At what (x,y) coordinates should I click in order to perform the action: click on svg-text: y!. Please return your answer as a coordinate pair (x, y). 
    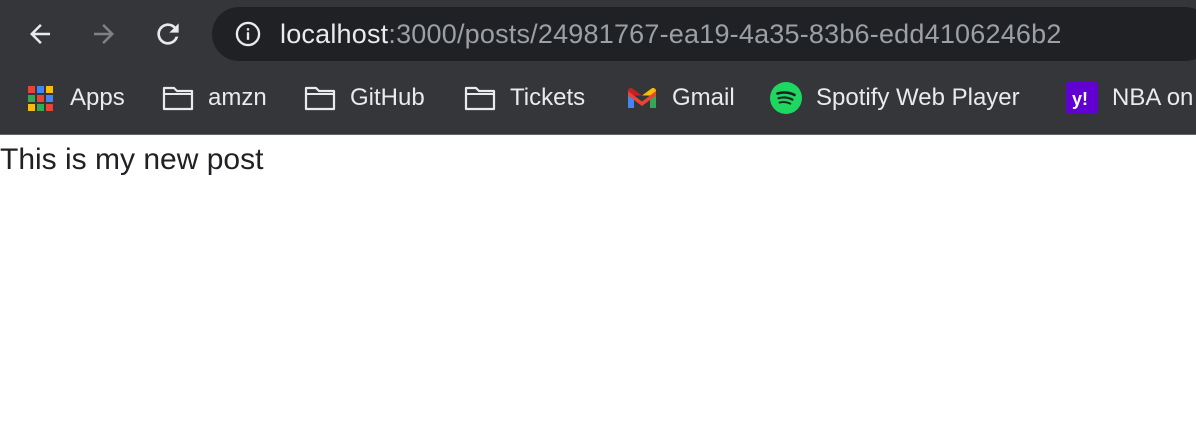
    Looking at the image, I should click on (1080, 99).